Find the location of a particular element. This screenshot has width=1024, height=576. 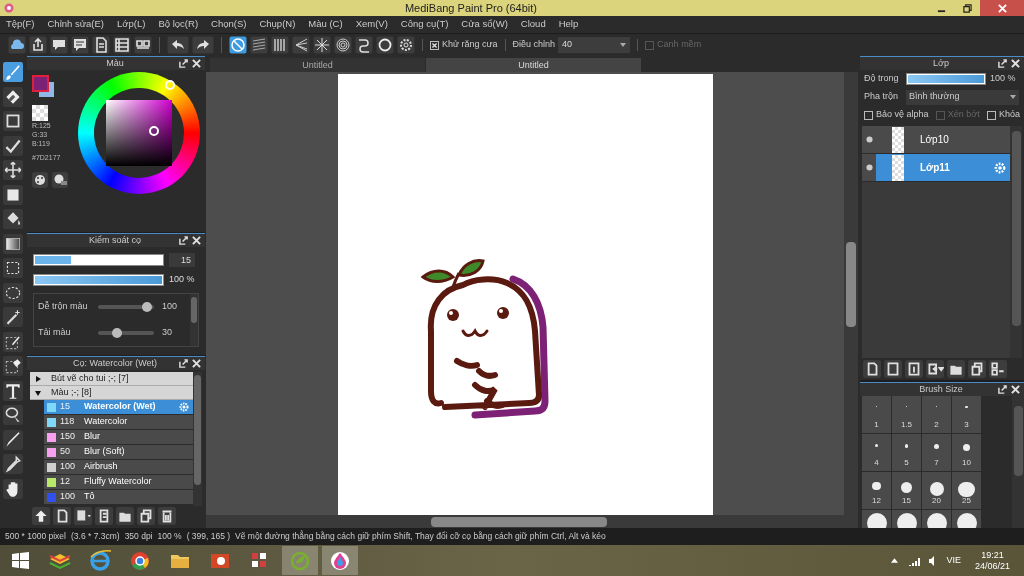

layer-settings-icon is located at coordinates (998, 369).